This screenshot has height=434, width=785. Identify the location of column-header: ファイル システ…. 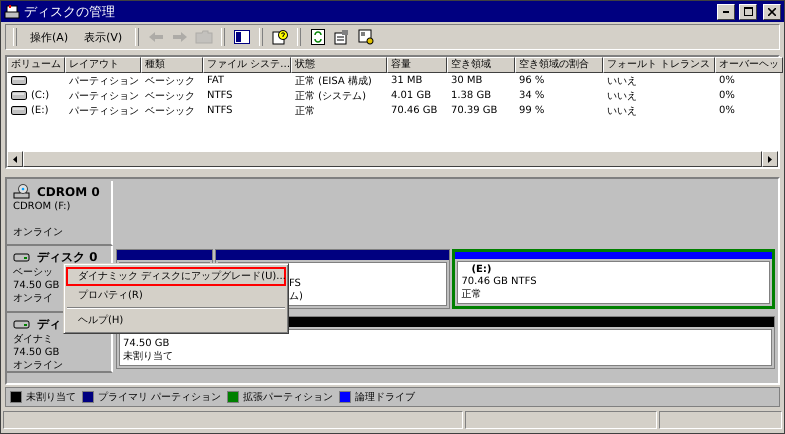
(247, 65).